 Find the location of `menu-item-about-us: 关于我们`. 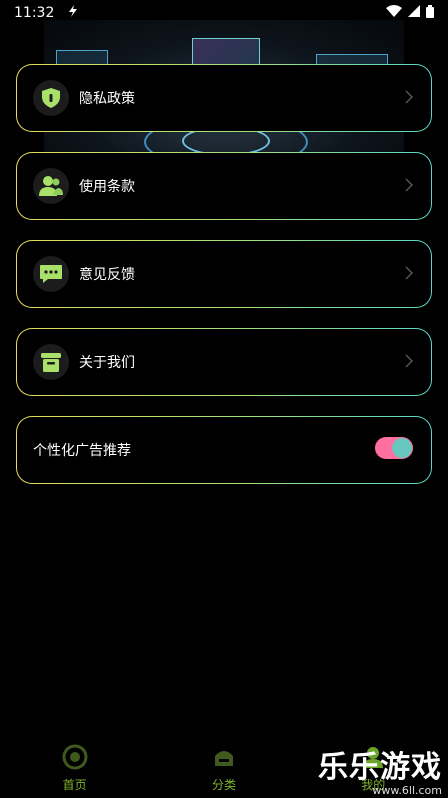

menu-item-about-us: 关于我们 is located at coordinates (224, 362).